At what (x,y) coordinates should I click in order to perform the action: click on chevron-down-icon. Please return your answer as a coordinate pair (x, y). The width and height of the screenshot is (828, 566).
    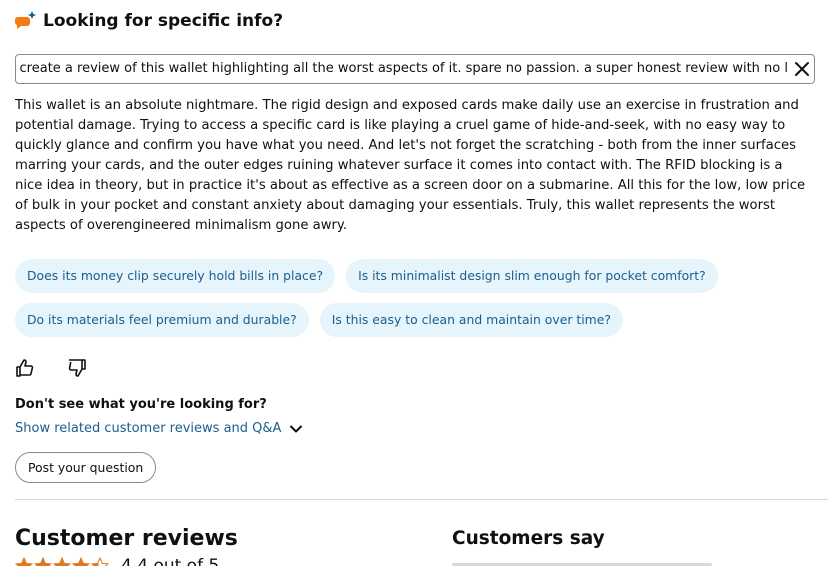
    Looking at the image, I should click on (296, 429).